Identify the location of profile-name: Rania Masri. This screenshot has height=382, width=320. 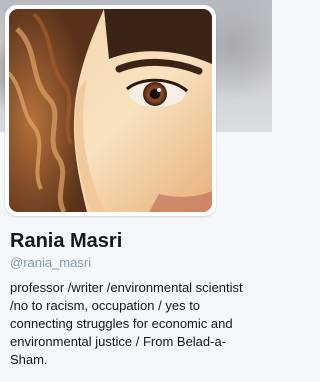
(66, 241).